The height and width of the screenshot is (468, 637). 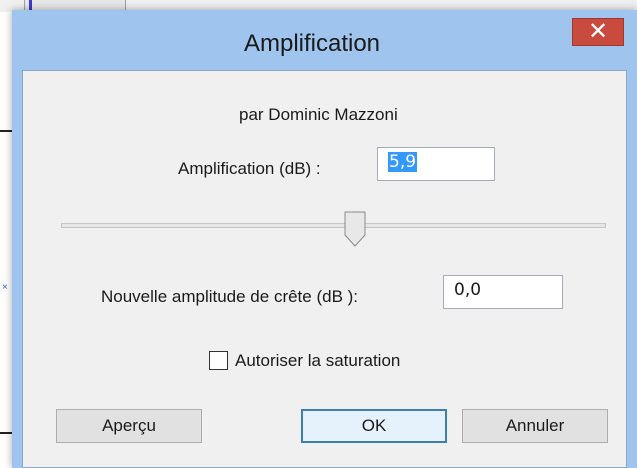 I want to click on close-icon: ✕, so click(x=598, y=31).